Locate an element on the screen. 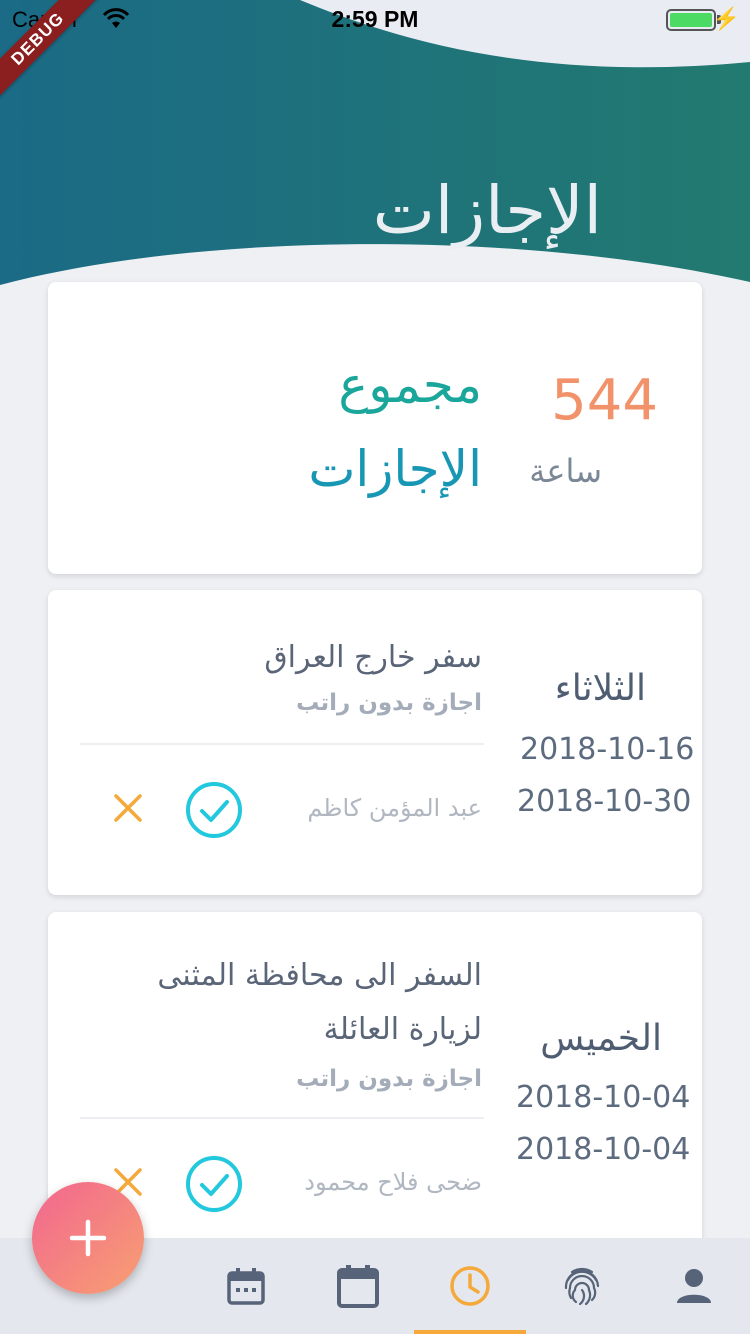 The width and height of the screenshot is (750, 1334). leave-reason-line2: لزيارة العائلة is located at coordinates (402, 1029).